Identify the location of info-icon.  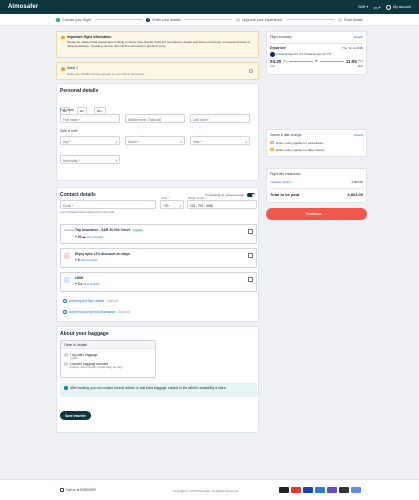
(66, 388).